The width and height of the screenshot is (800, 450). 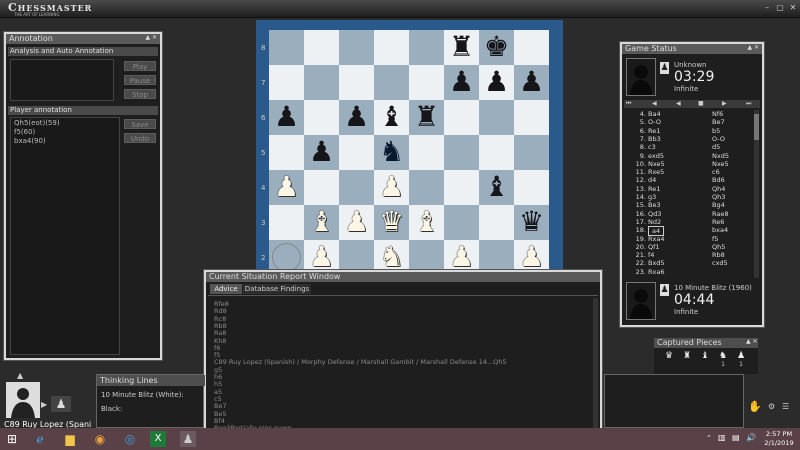 I want to click on analysis-textbox, so click(x=62, y=80).